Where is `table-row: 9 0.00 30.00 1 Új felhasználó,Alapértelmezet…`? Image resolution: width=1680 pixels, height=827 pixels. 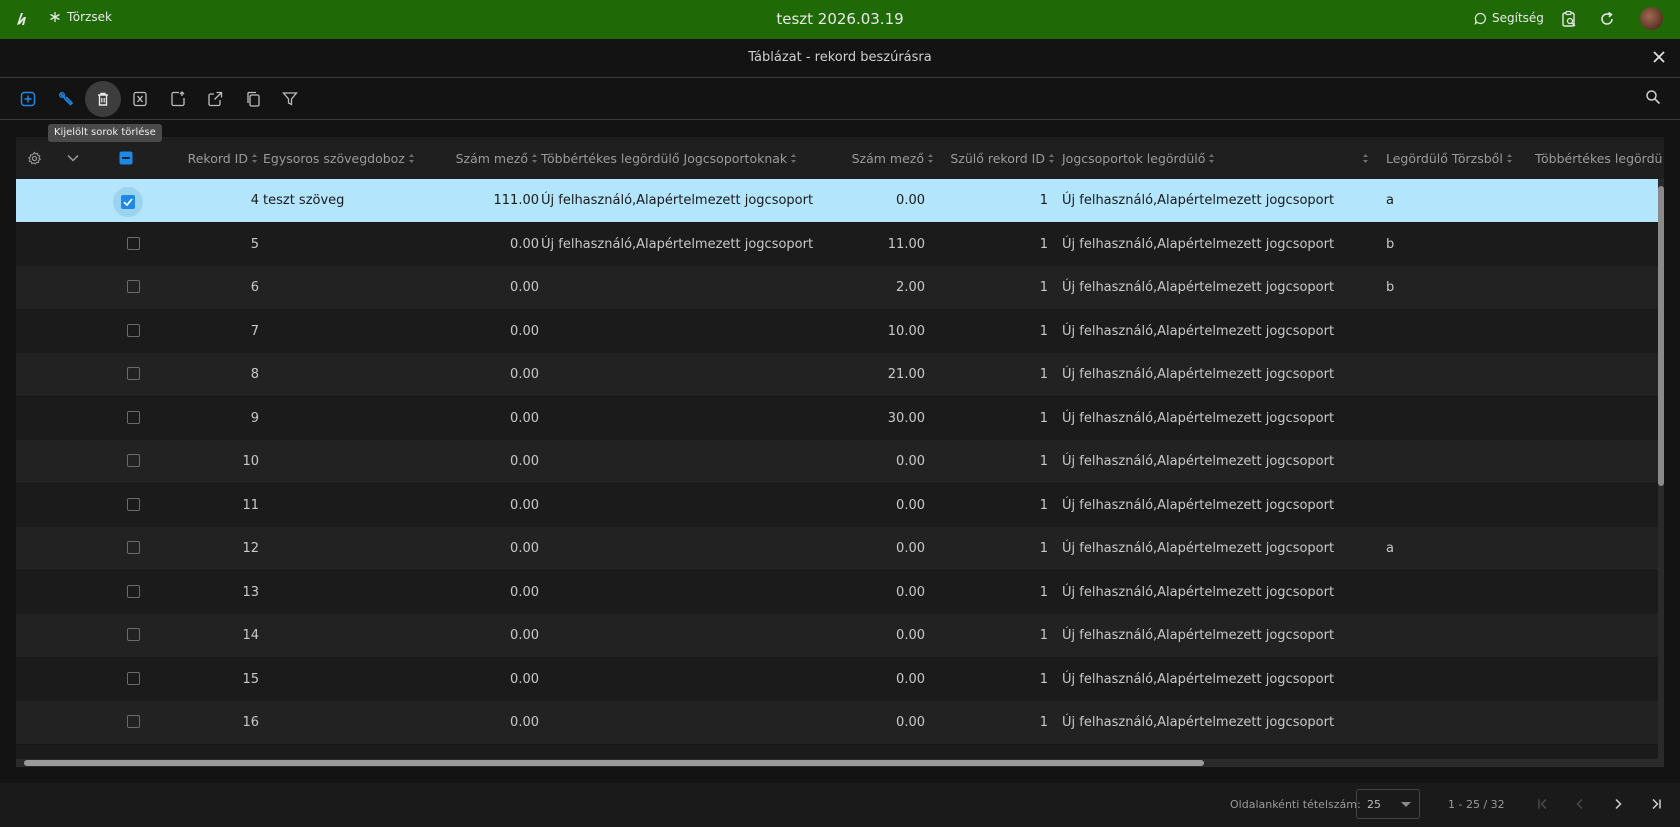
table-row: 9 0.00 30.00 1 Új felhasználó,Alapértelmezet… is located at coordinates (837, 418).